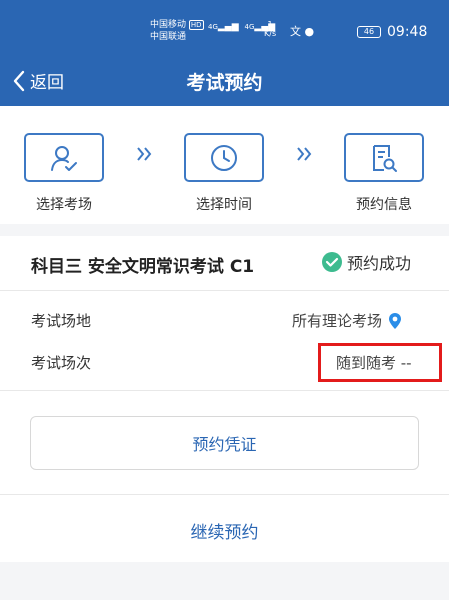 This screenshot has height=600, width=449. What do you see at coordinates (395, 321) in the screenshot?
I see `location-pin-icon` at bounding box center [395, 321].